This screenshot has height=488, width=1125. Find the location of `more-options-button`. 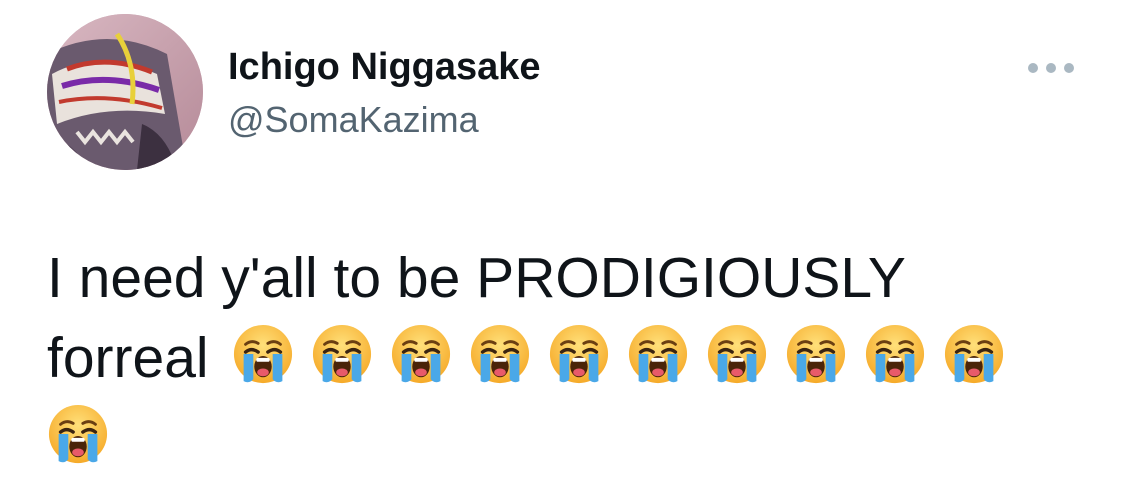

more-options-button is located at coordinates (1051, 68).